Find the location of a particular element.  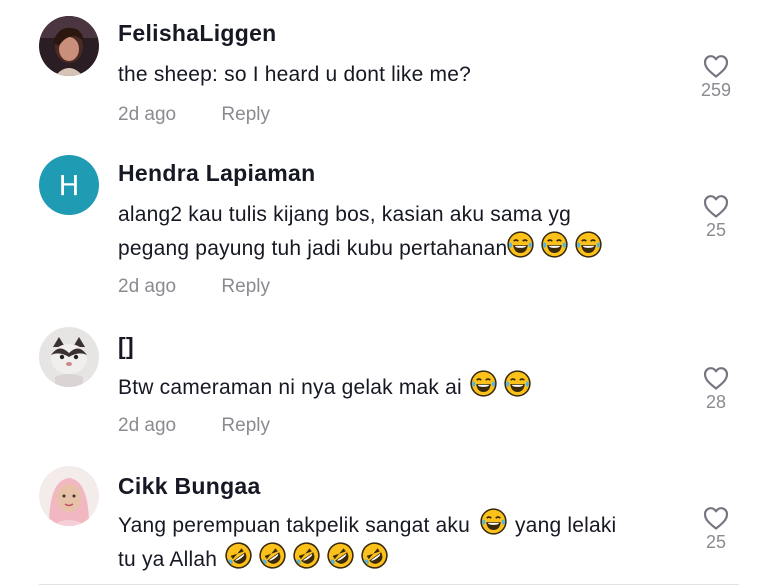

comment-text-line: yang lelaki is located at coordinates (565, 525).